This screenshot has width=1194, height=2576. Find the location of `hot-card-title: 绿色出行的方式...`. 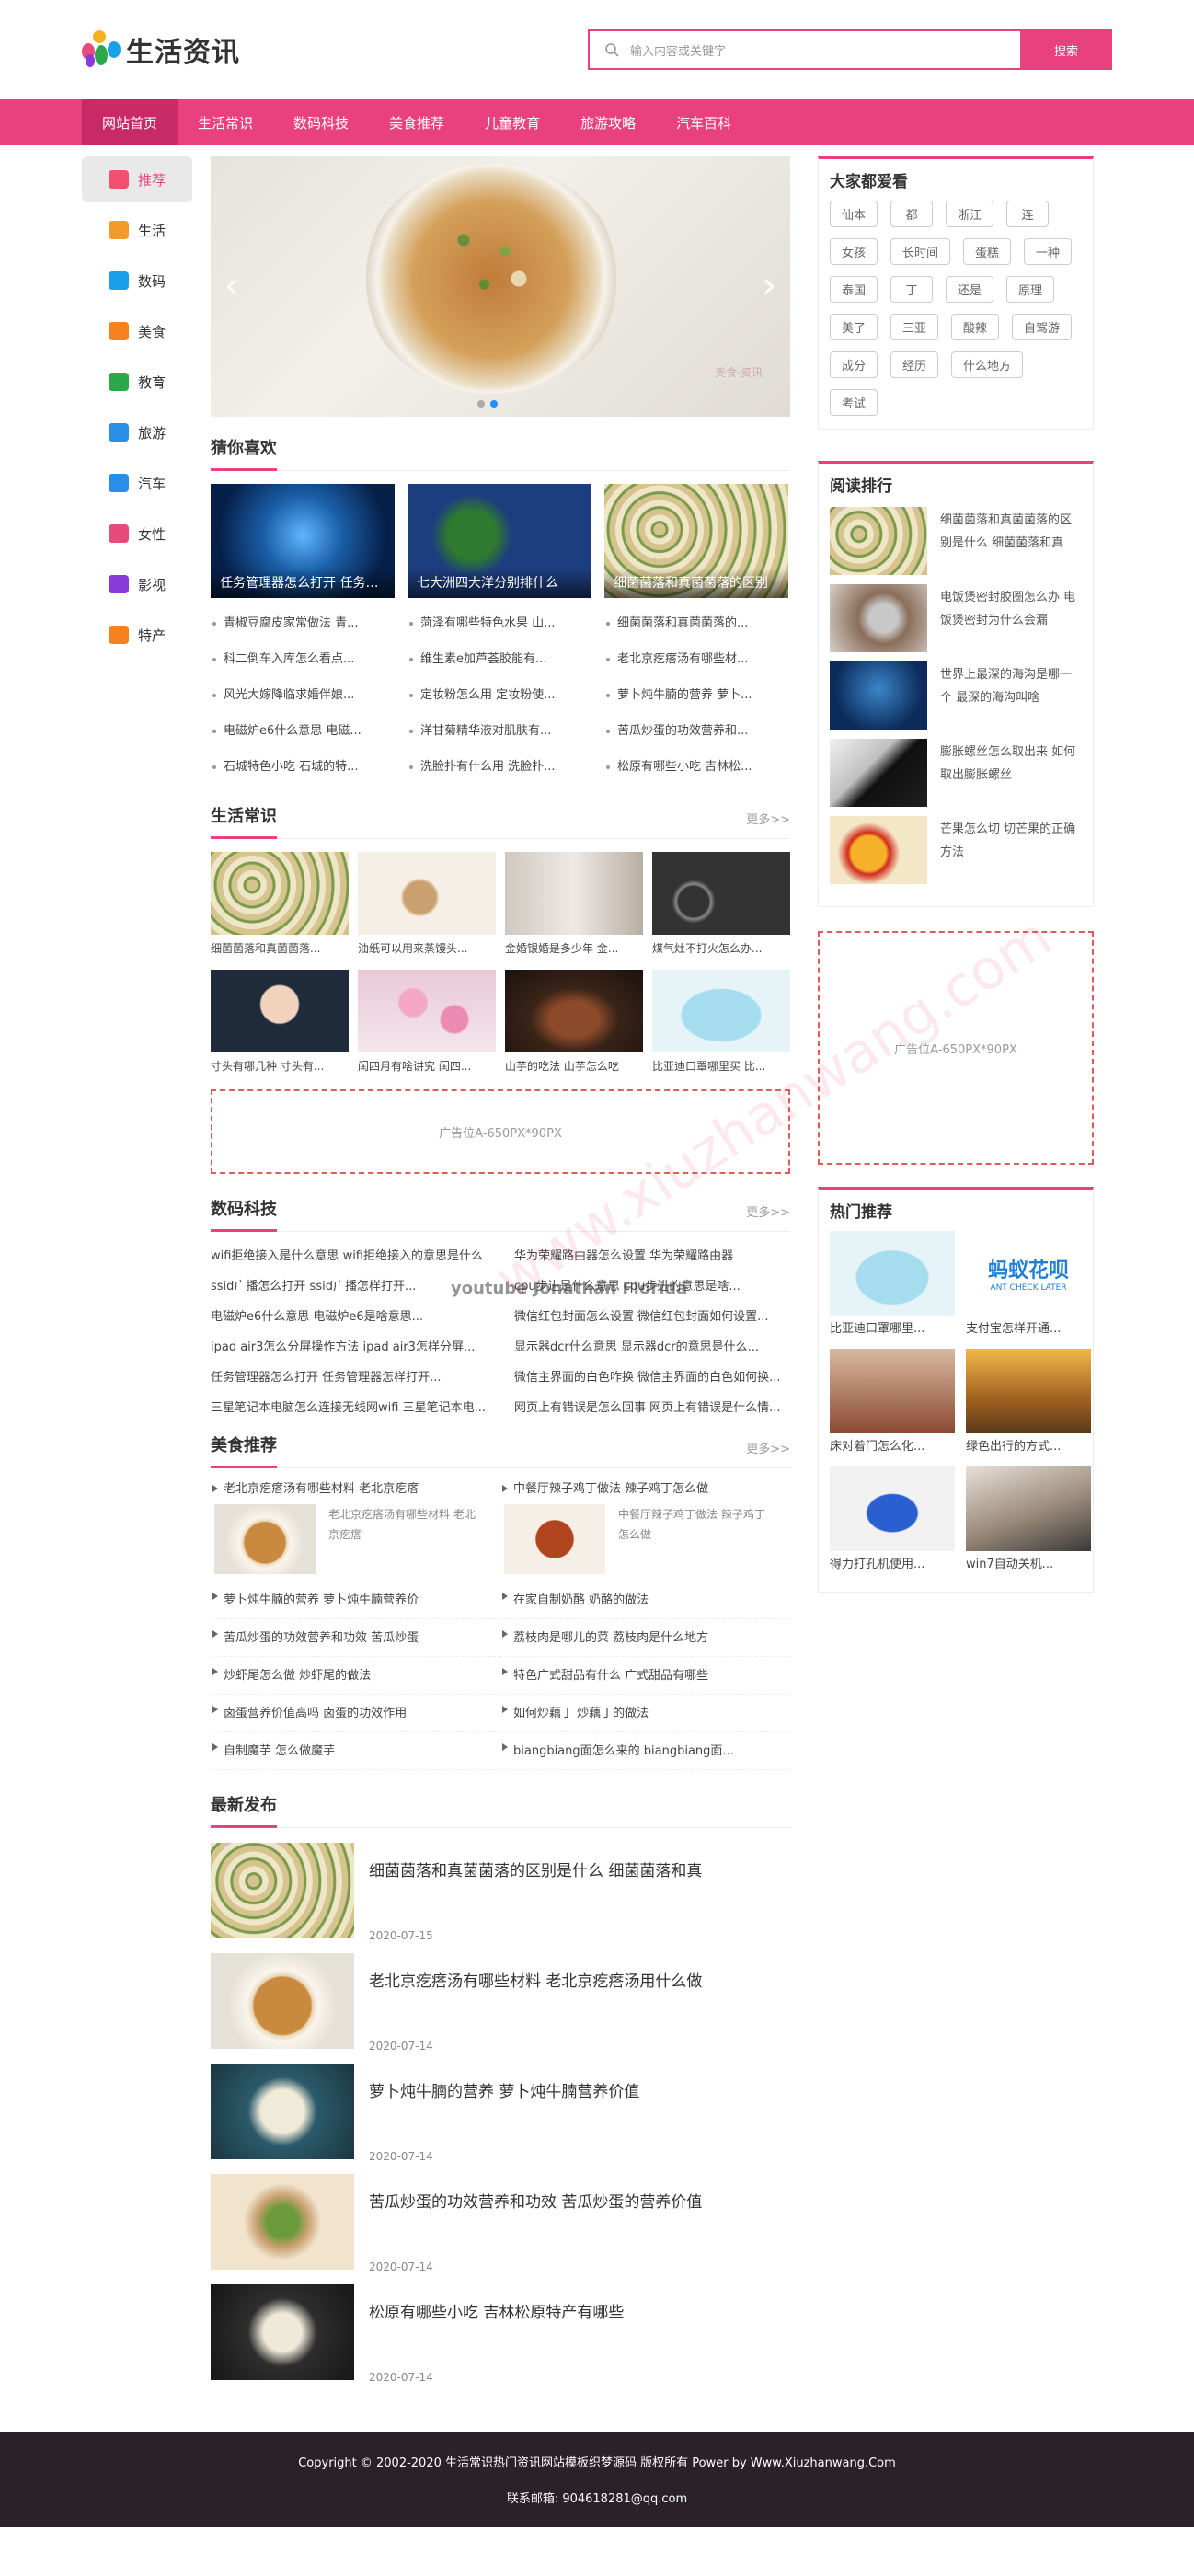

hot-card-title: 绿色出行的方式... is located at coordinates (1028, 1447).